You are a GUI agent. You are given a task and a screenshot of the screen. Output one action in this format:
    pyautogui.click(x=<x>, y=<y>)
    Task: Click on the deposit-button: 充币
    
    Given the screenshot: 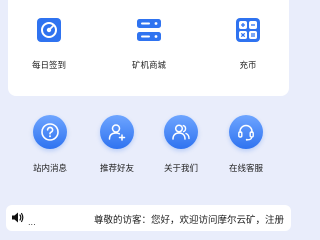 What is the action you would take?
    pyautogui.click(x=248, y=44)
    